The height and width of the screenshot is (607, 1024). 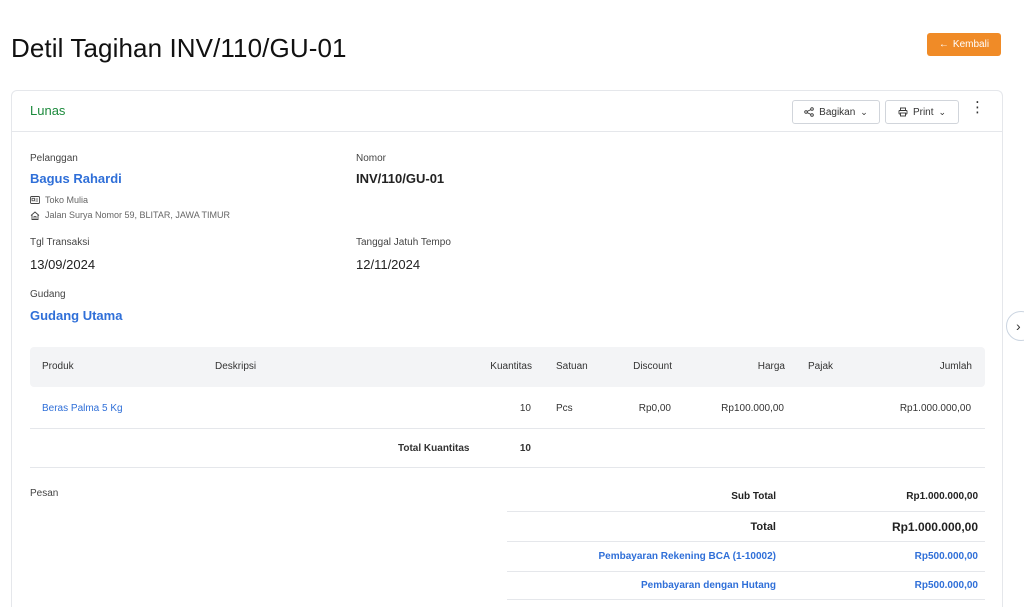 I want to click on more-options-icon: ⋮, so click(x=977, y=109).